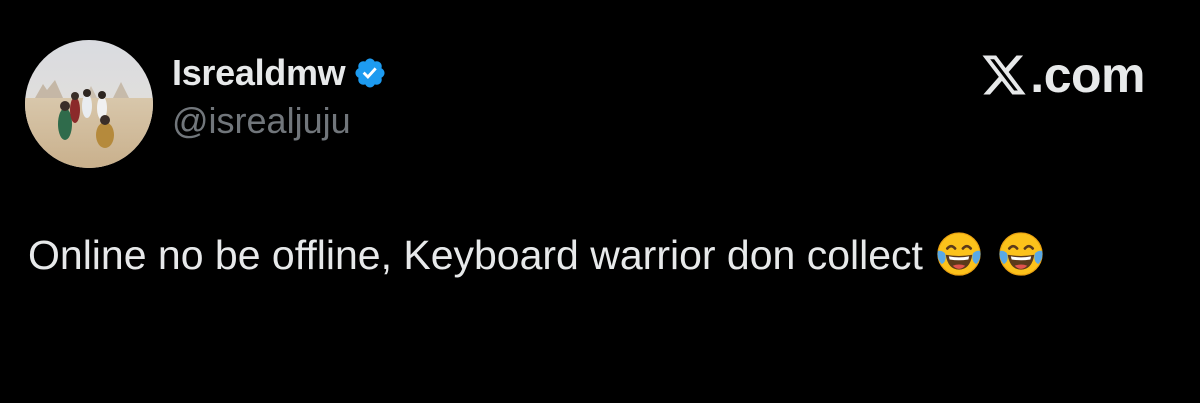  What do you see at coordinates (1004, 75) in the screenshot?
I see `x-logo-icon` at bounding box center [1004, 75].